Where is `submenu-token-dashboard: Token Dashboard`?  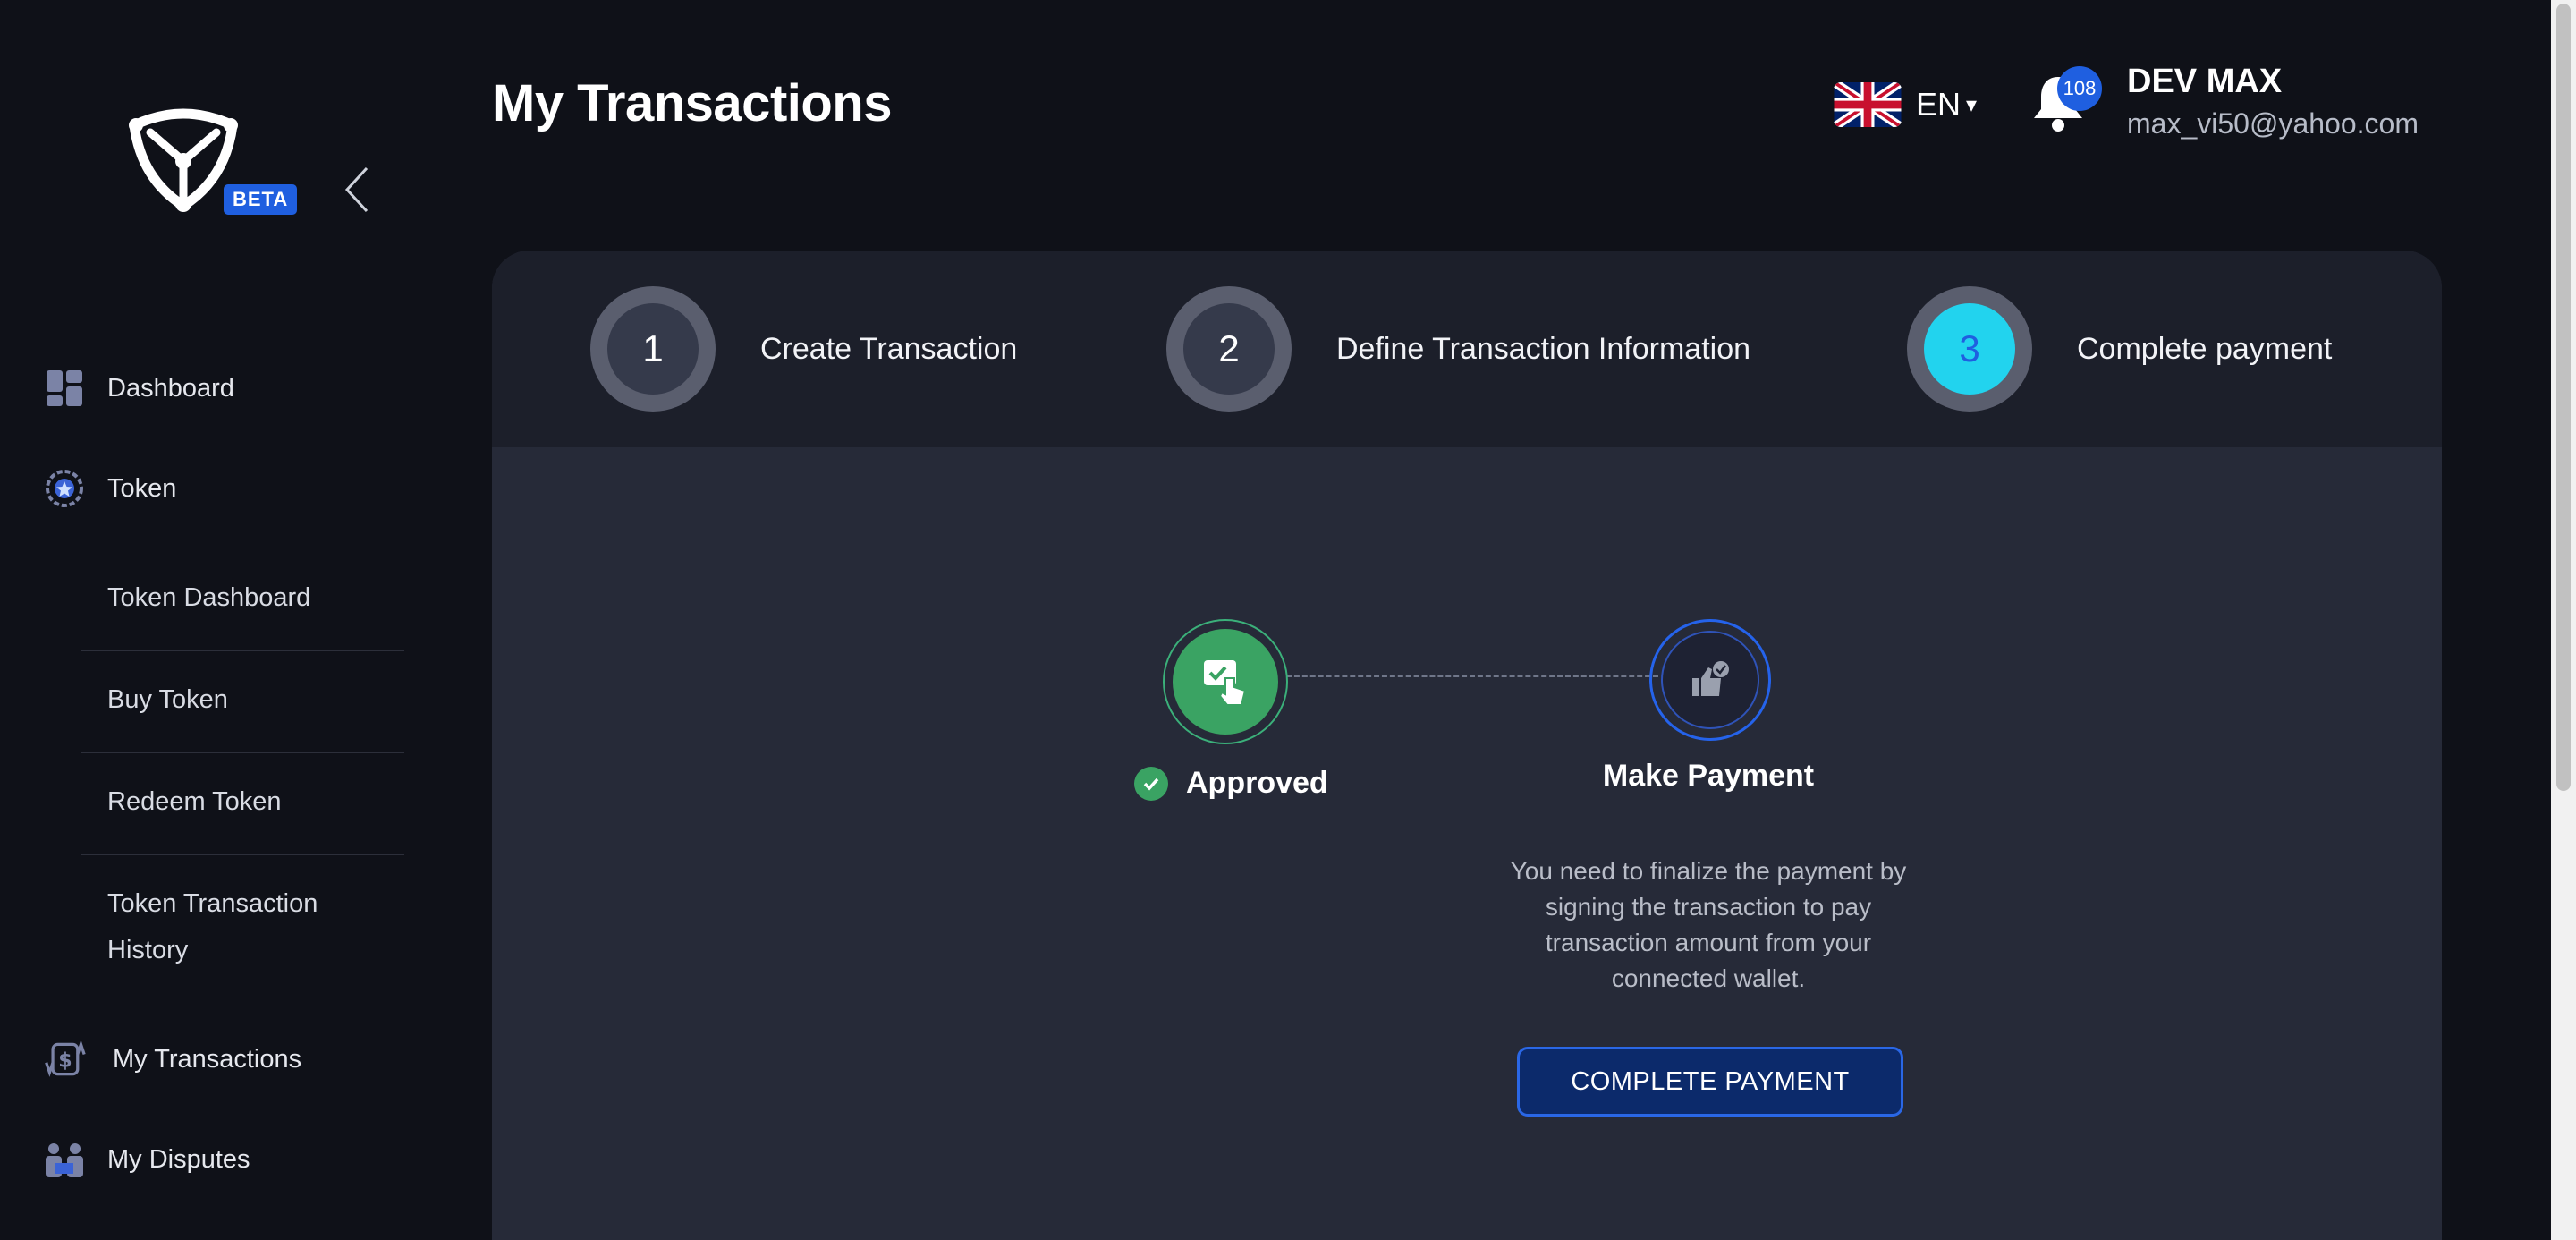 submenu-token-dashboard: Token Dashboard is located at coordinates (255, 597).